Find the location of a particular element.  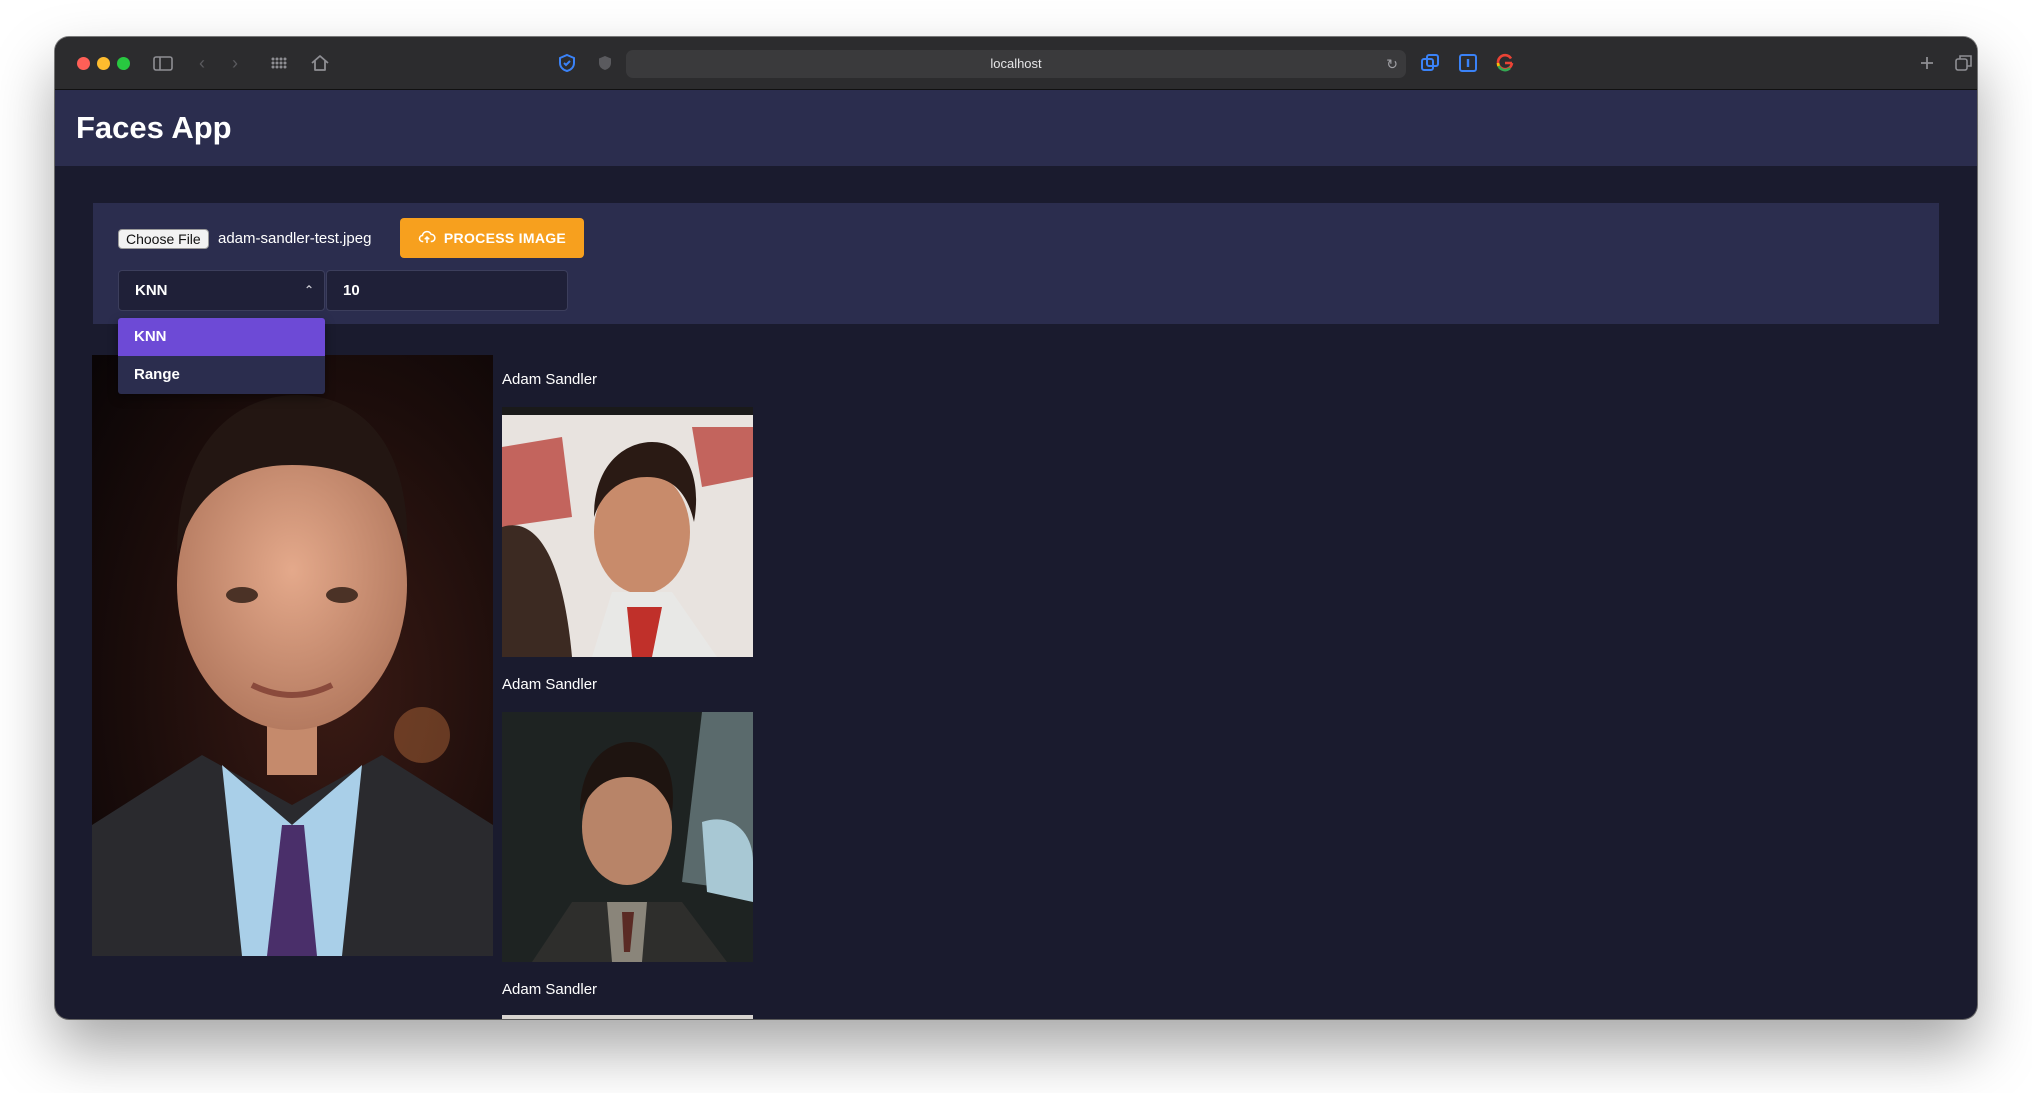

process-image-button: PROCESS IMAGE is located at coordinates (492, 238).